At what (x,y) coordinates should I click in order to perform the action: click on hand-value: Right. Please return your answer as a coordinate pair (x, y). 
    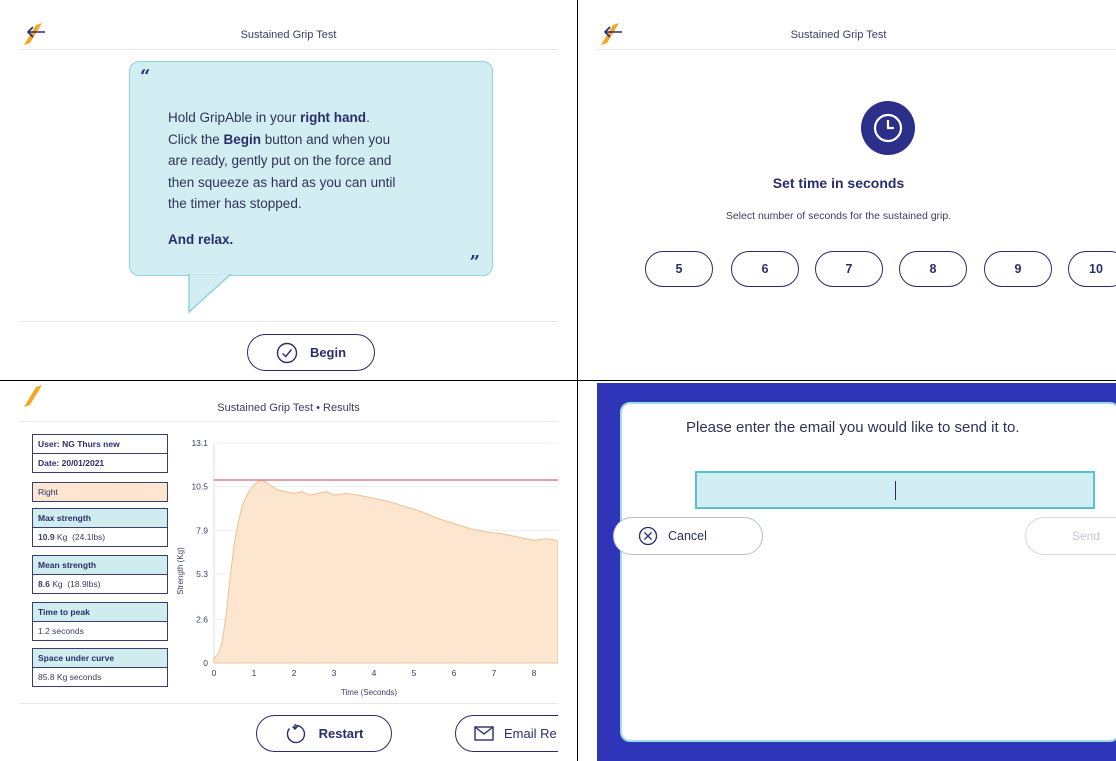
    Looking at the image, I should click on (48, 492).